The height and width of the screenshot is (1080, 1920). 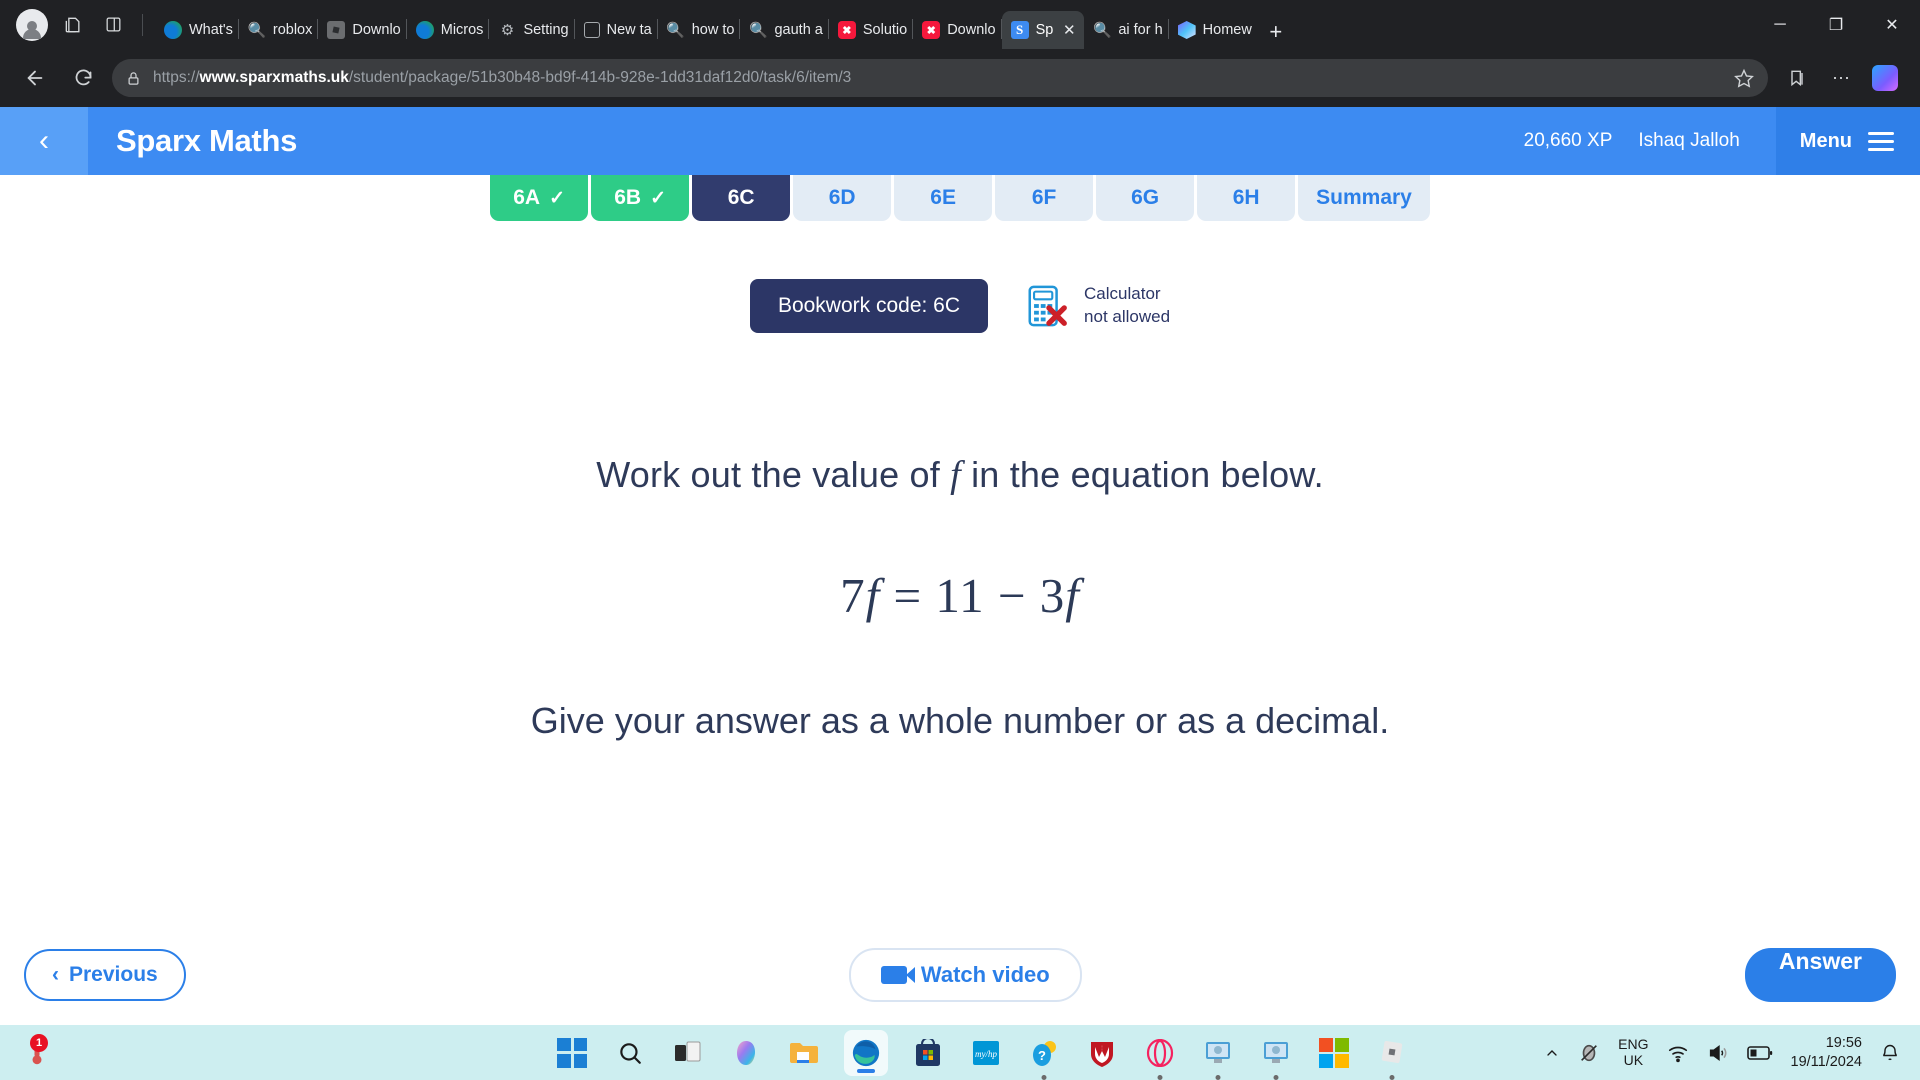 What do you see at coordinates (55, 974) in the screenshot?
I see `chevron-left-icon: ‹` at bounding box center [55, 974].